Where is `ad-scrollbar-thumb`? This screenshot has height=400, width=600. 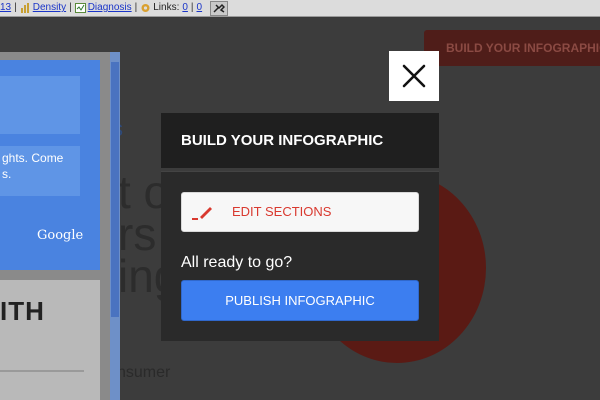
ad-scrollbar-thumb is located at coordinates (115, 189).